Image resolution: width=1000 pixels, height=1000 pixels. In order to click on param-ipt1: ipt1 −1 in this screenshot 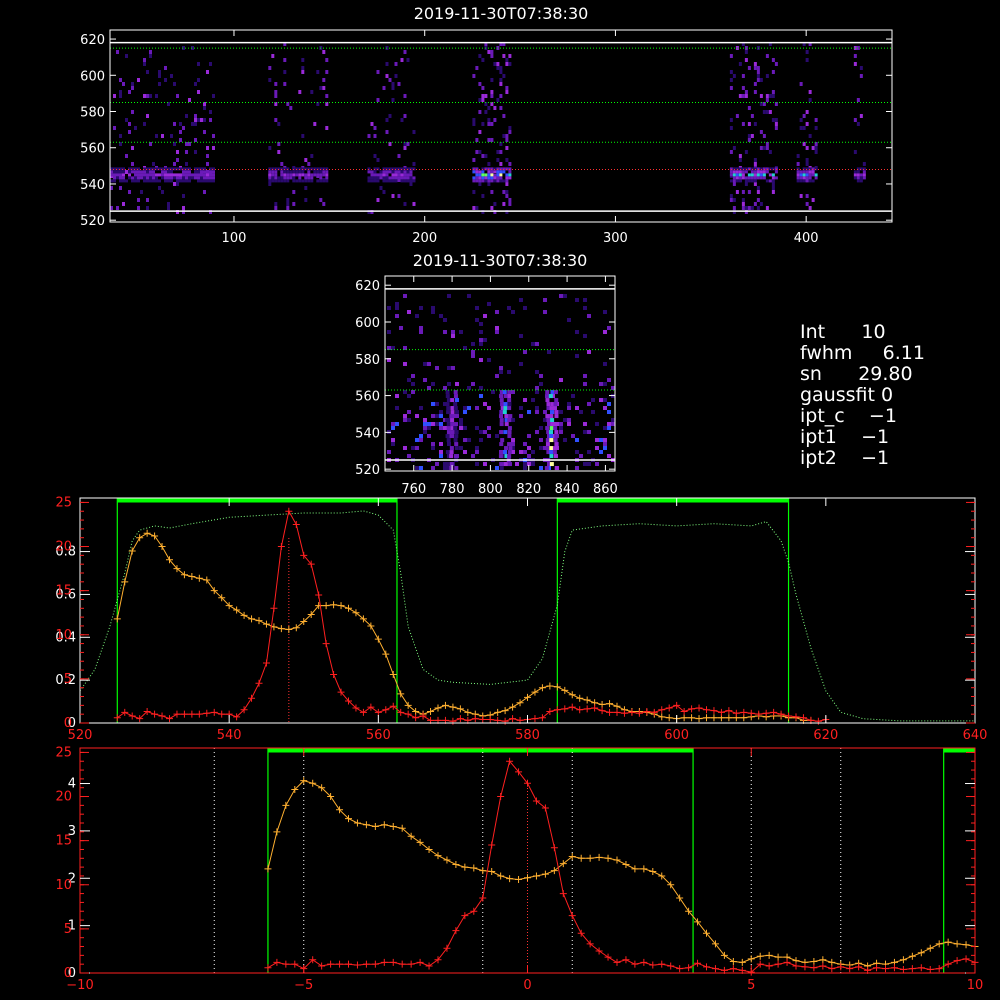, I will do `click(862, 437)`.